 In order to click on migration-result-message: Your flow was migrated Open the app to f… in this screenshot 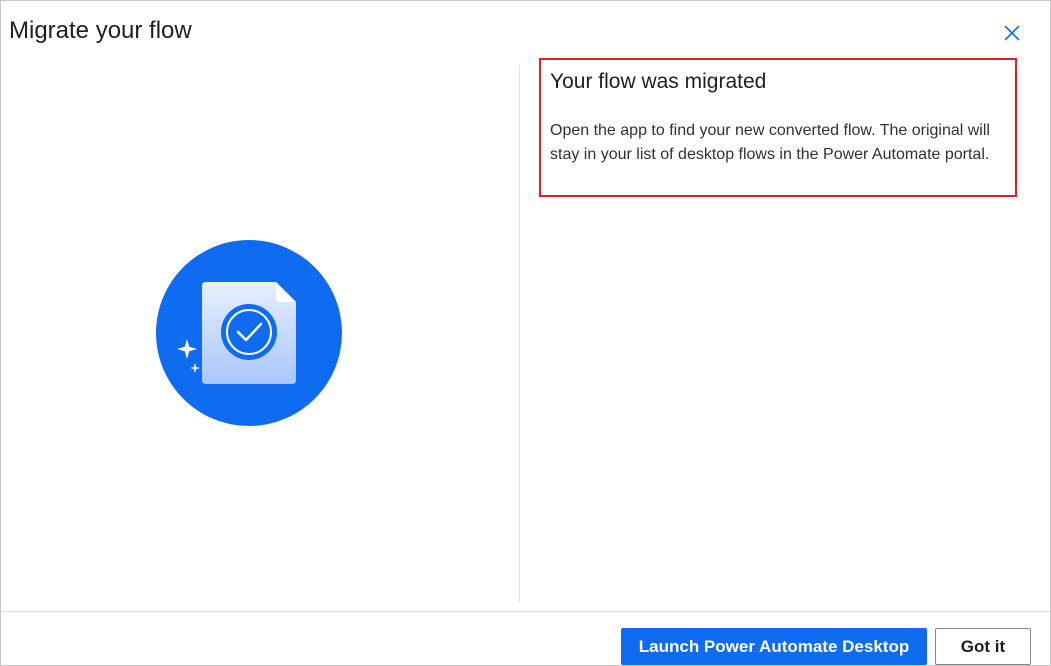, I will do `click(778, 127)`.